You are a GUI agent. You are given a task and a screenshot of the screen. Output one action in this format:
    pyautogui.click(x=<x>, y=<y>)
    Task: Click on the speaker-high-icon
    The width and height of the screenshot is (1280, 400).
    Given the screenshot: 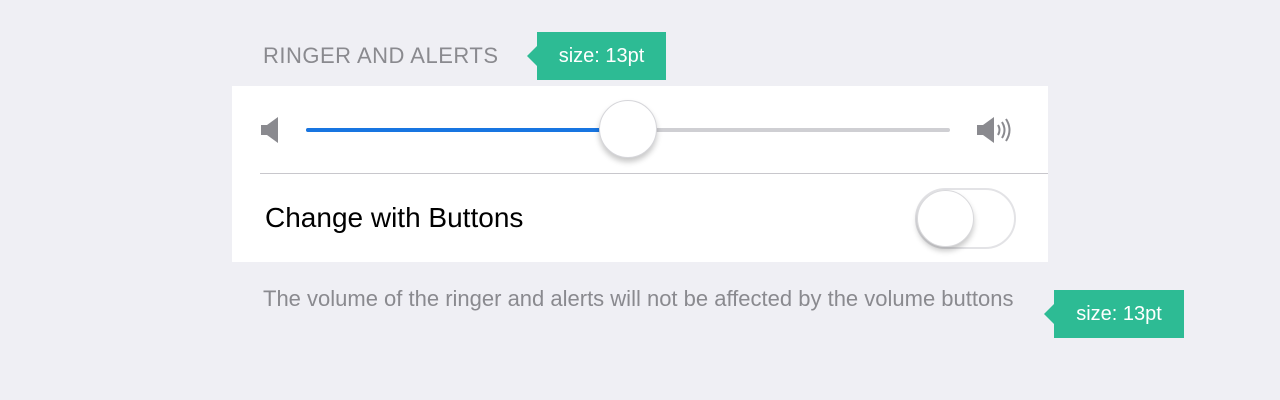 What is the action you would take?
    pyautogui.click(x=996, y=130)
    